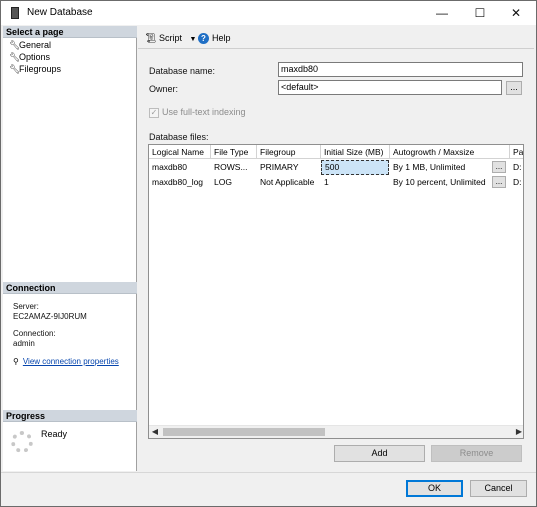 This screenshot has width=537, height=507. What do you see at coordinates (440, 182) in the screenshot?
I see `cell-autogrowth: By 10 percent, Unlimited` at bounding box center [440, 182].